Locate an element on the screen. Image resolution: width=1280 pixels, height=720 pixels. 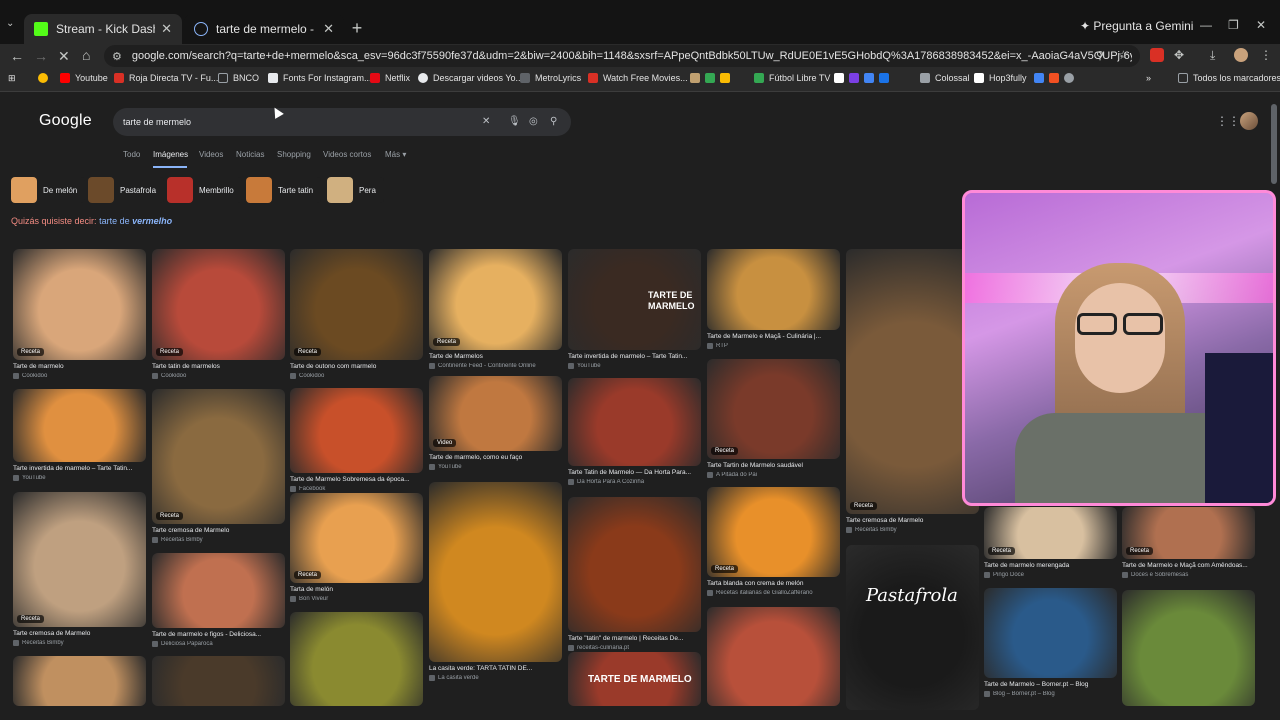
restore-icon: ❐ is located at coordinates (1233, 25).